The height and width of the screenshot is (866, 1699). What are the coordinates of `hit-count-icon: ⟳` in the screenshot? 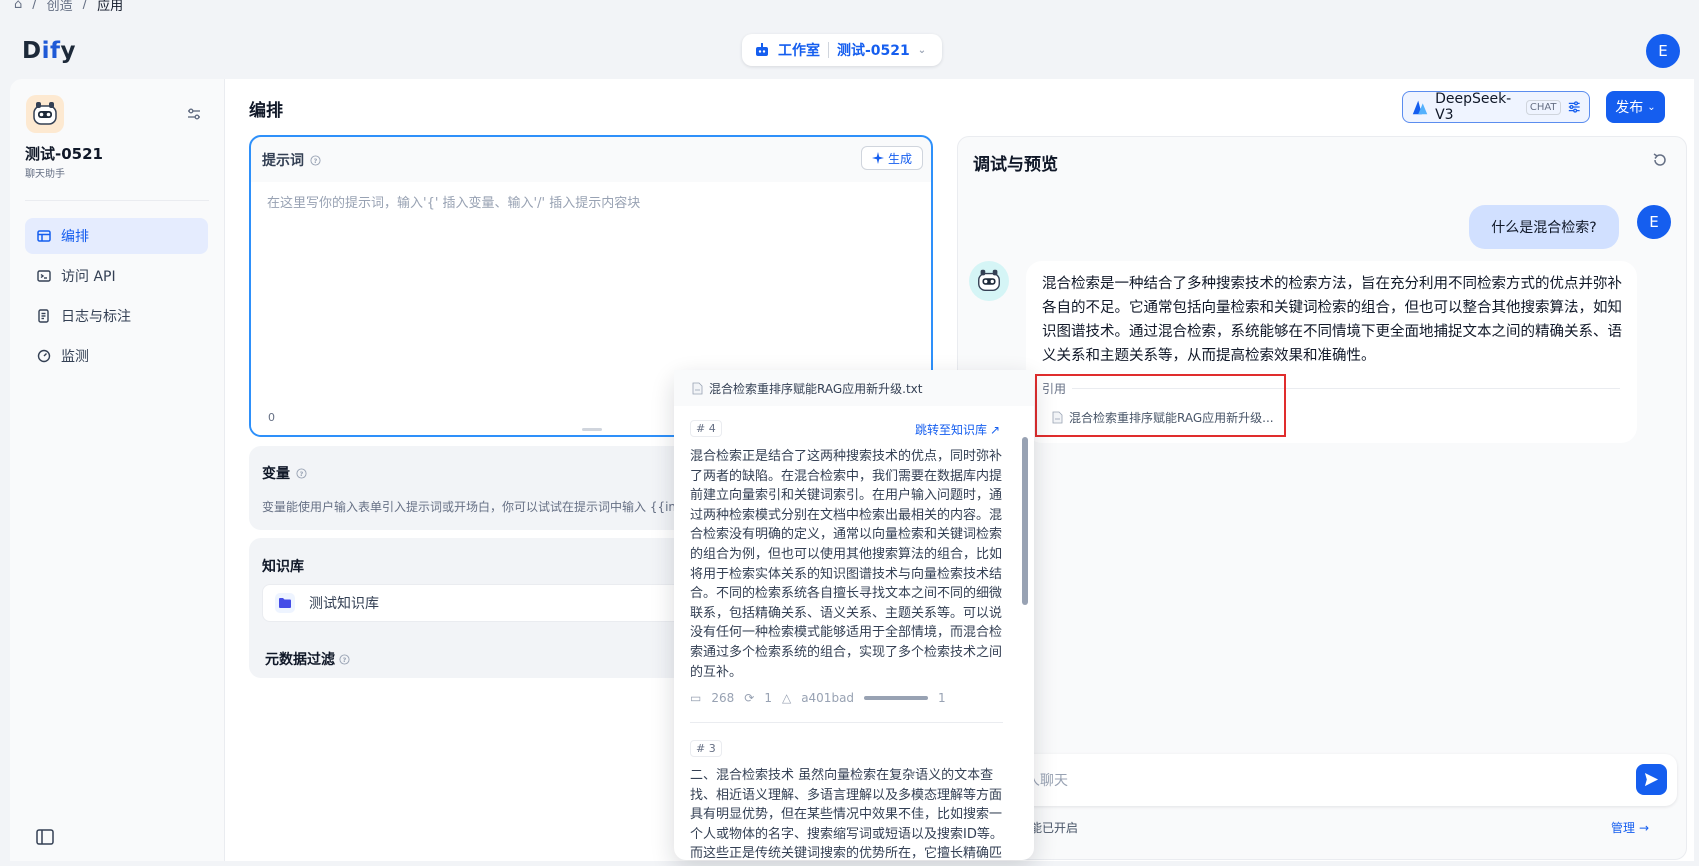 It's located at (749, 698).